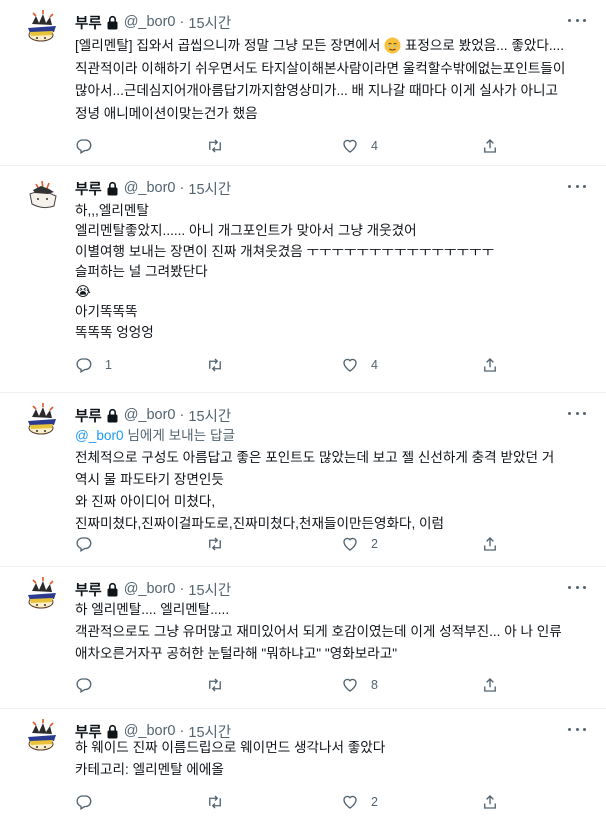  Describe the element at coordinates (108, 365) in the screenshot. I see `reply-count: 1` at that location.